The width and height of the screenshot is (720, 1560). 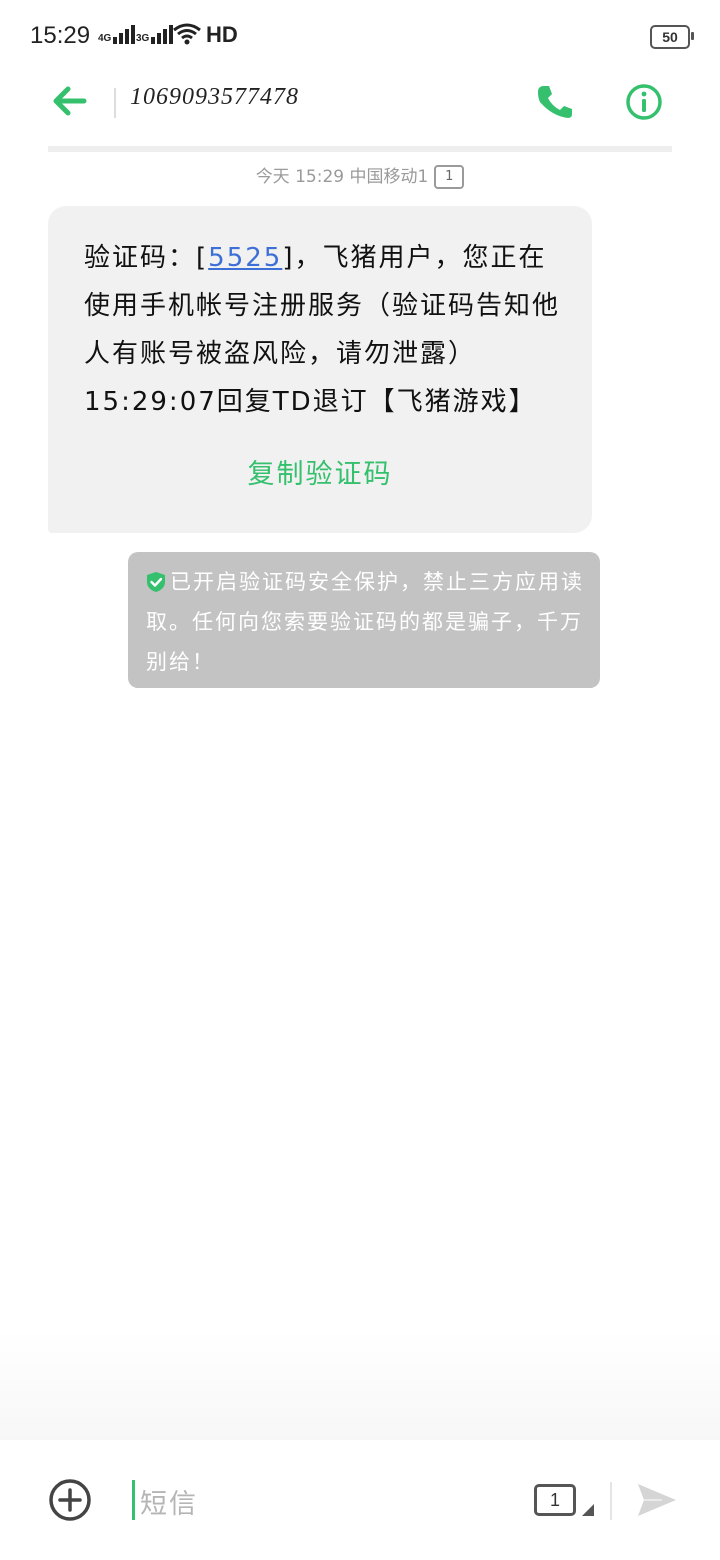 I want to click on status-bar: 15:29 4G 3G HD 50, so click(x=360, y=35).